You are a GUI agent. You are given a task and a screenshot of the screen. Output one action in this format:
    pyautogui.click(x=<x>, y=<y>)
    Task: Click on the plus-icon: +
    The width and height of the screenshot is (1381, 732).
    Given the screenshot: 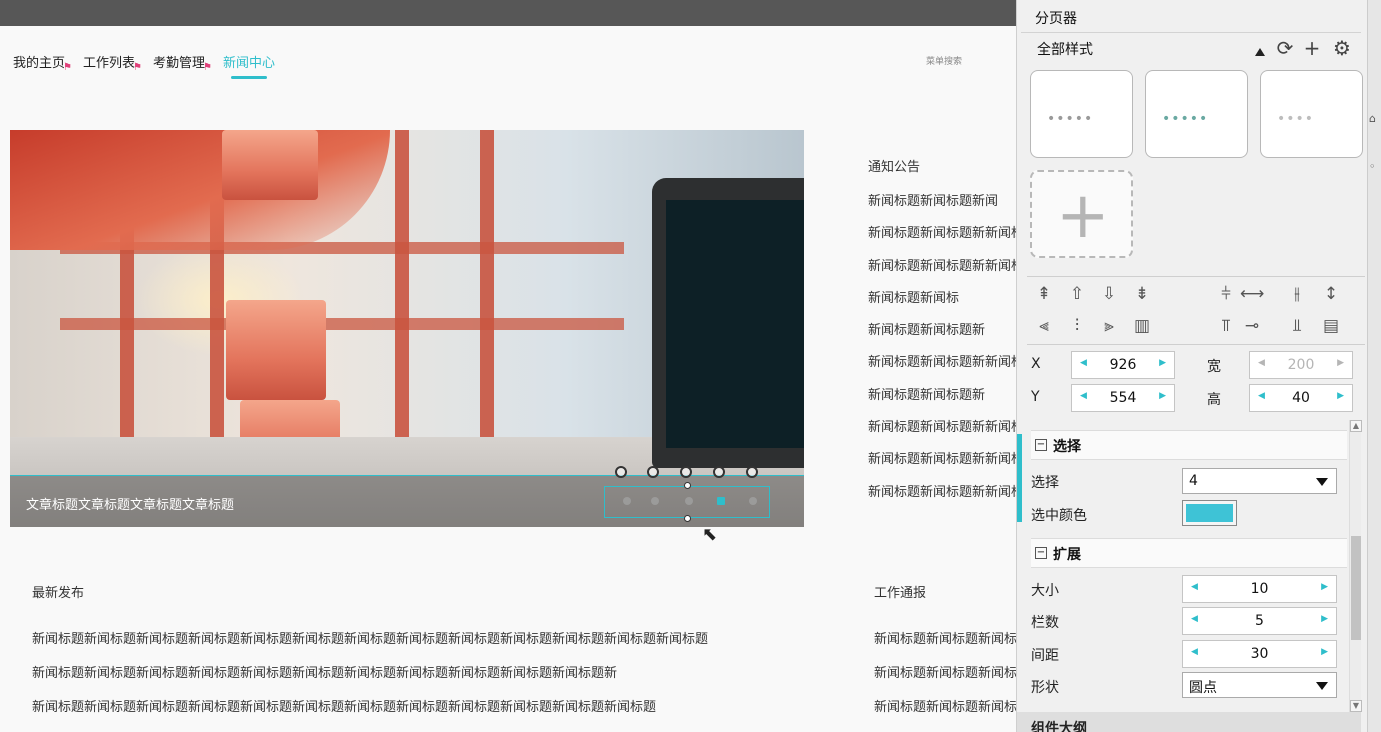 What is the action you would take?
    pyautogui.click(x=1312, y=48)
    